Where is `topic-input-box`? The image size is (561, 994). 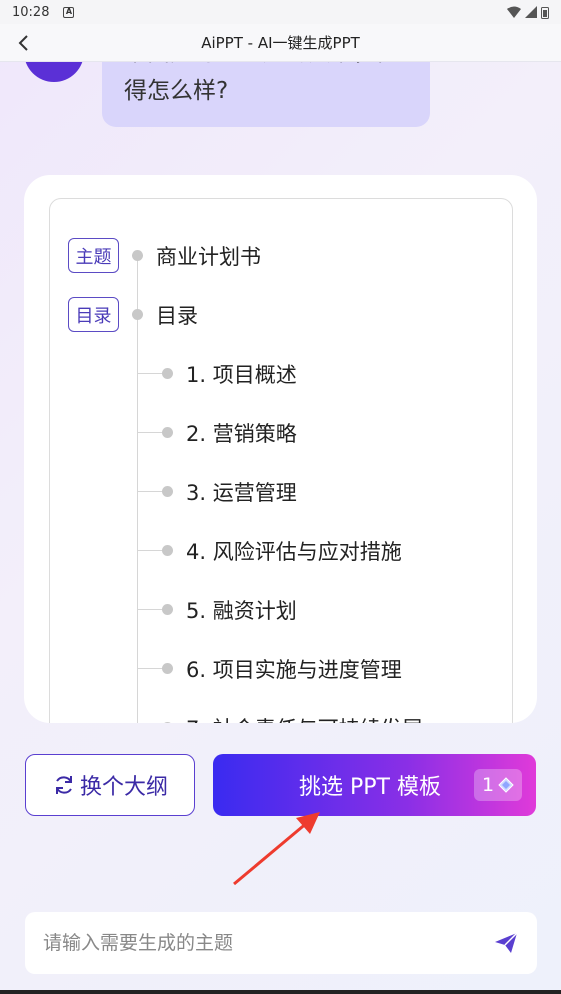 topic-input-box is located at coordinates (281, 943).